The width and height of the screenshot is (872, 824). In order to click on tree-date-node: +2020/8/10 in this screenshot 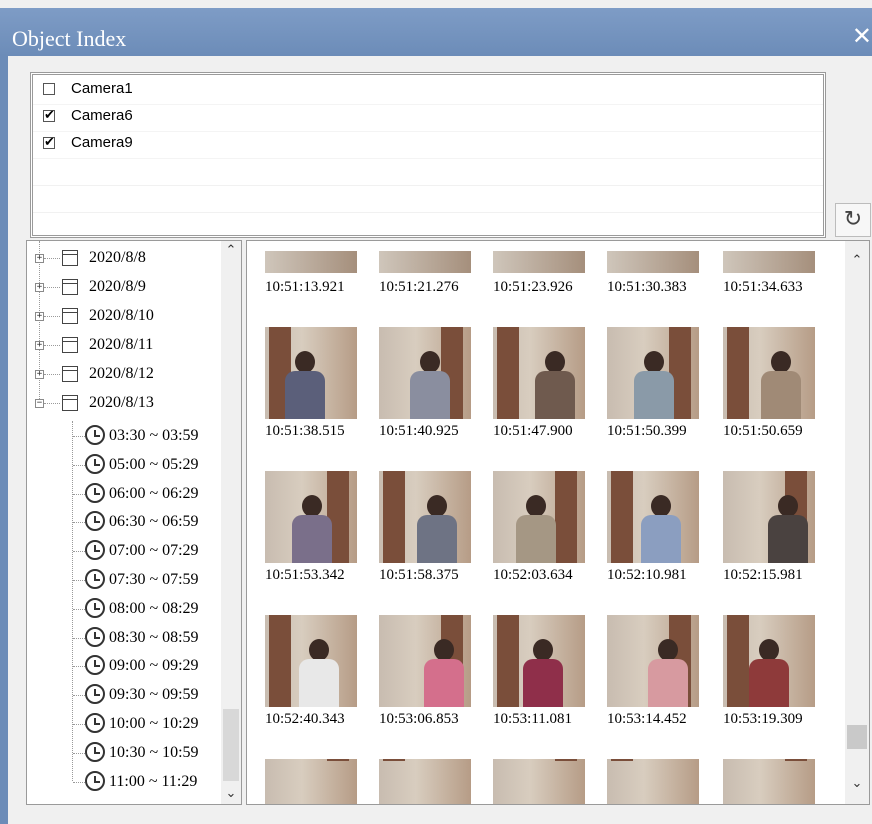, I will do `click(122, 317)`.